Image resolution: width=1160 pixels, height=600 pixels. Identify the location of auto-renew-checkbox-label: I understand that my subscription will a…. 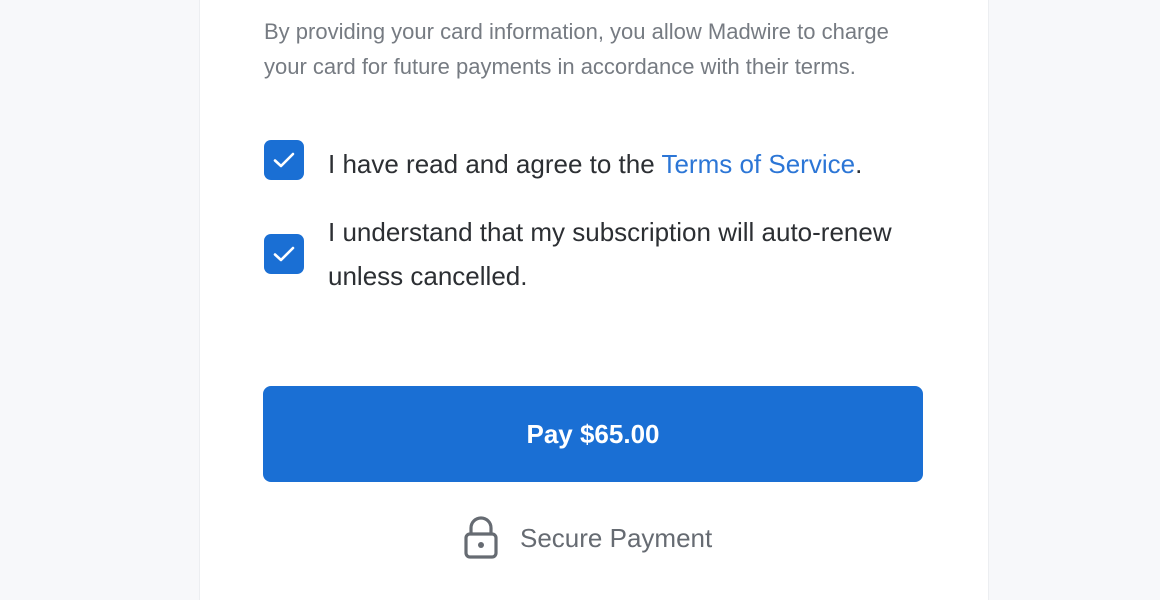
(610, 254).